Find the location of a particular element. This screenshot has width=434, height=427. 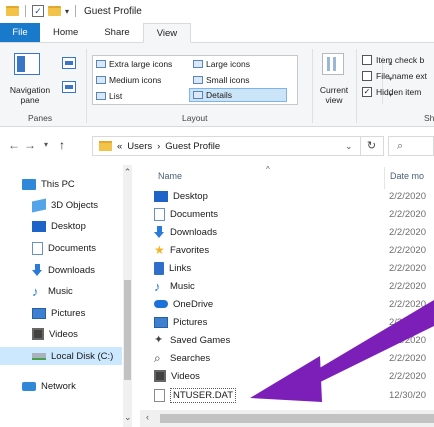

sort-by-icon is located at coordinates (333, 64).